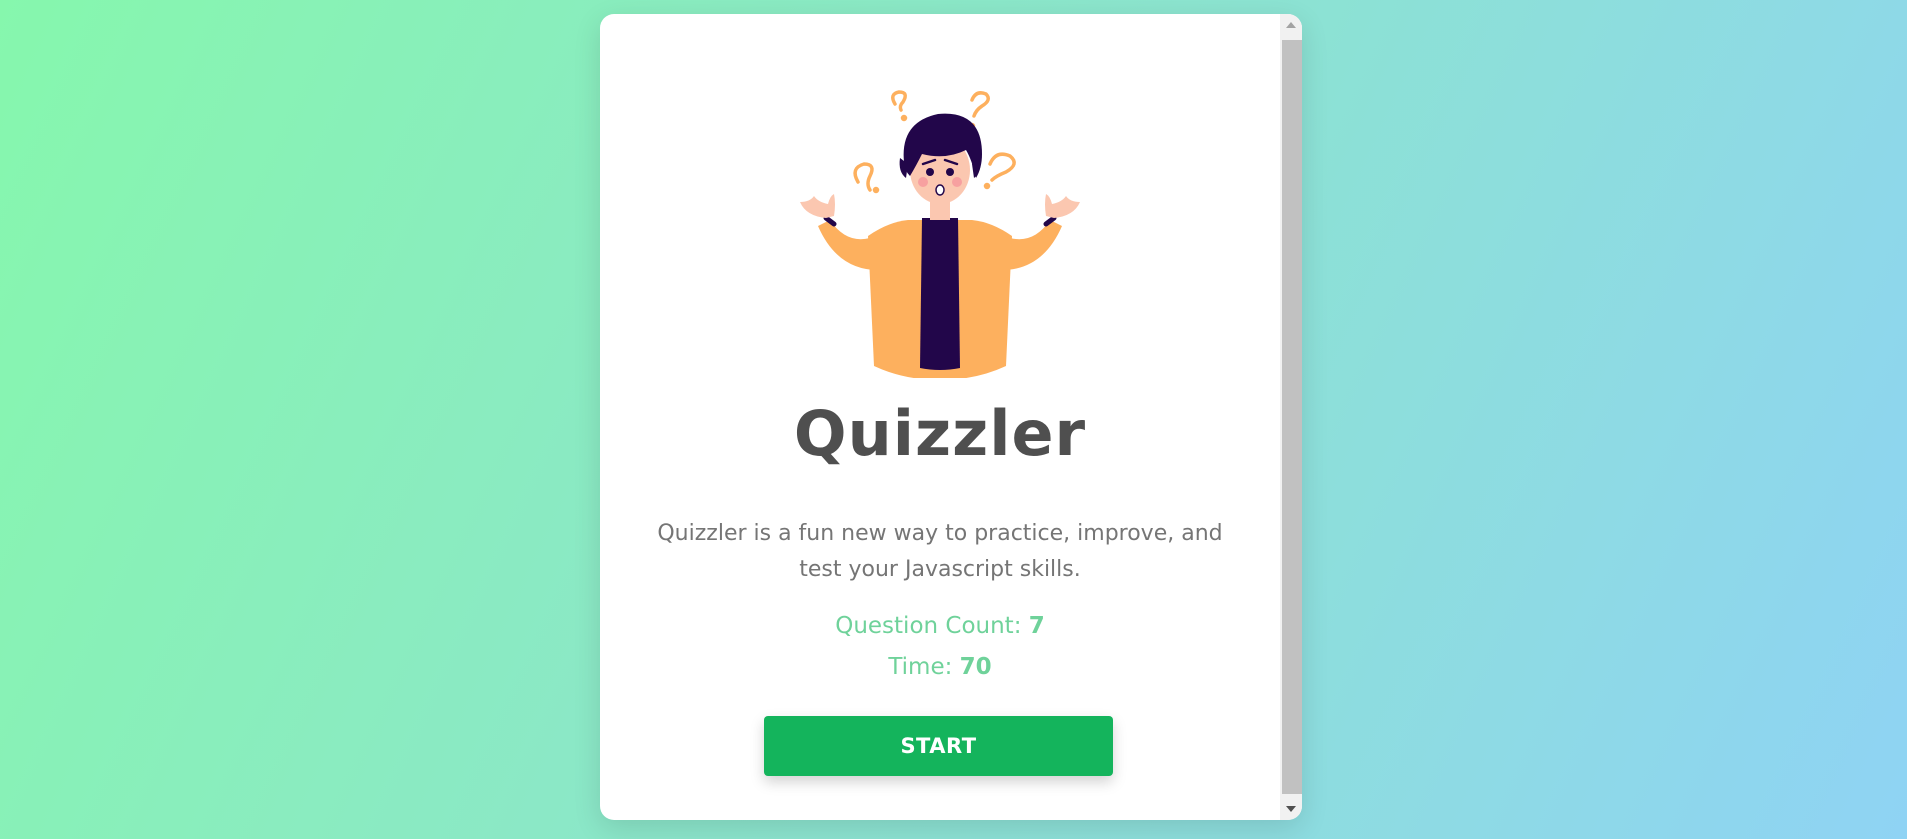 This screenshot has height=839, width=1907. I want to click on time-limit: Time: 70, so click(940, 667).